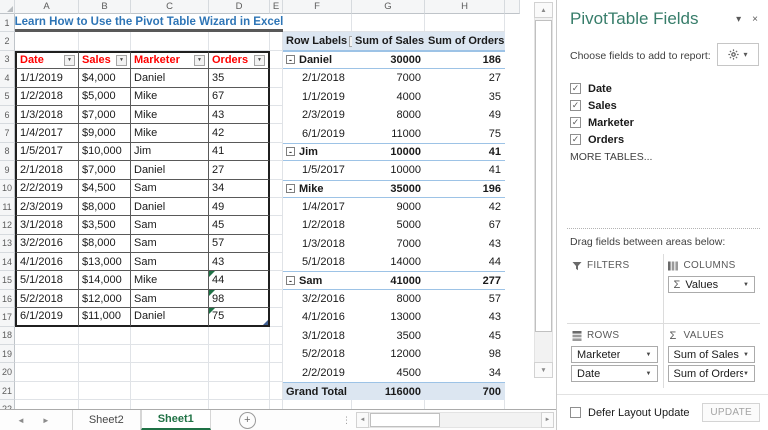 The height and width of the screenshot is (430, 768). Describe the element at coordinates (175, 420) in the screenshot. I see `sheet-tab-sheet1: Sheet1` at that location.